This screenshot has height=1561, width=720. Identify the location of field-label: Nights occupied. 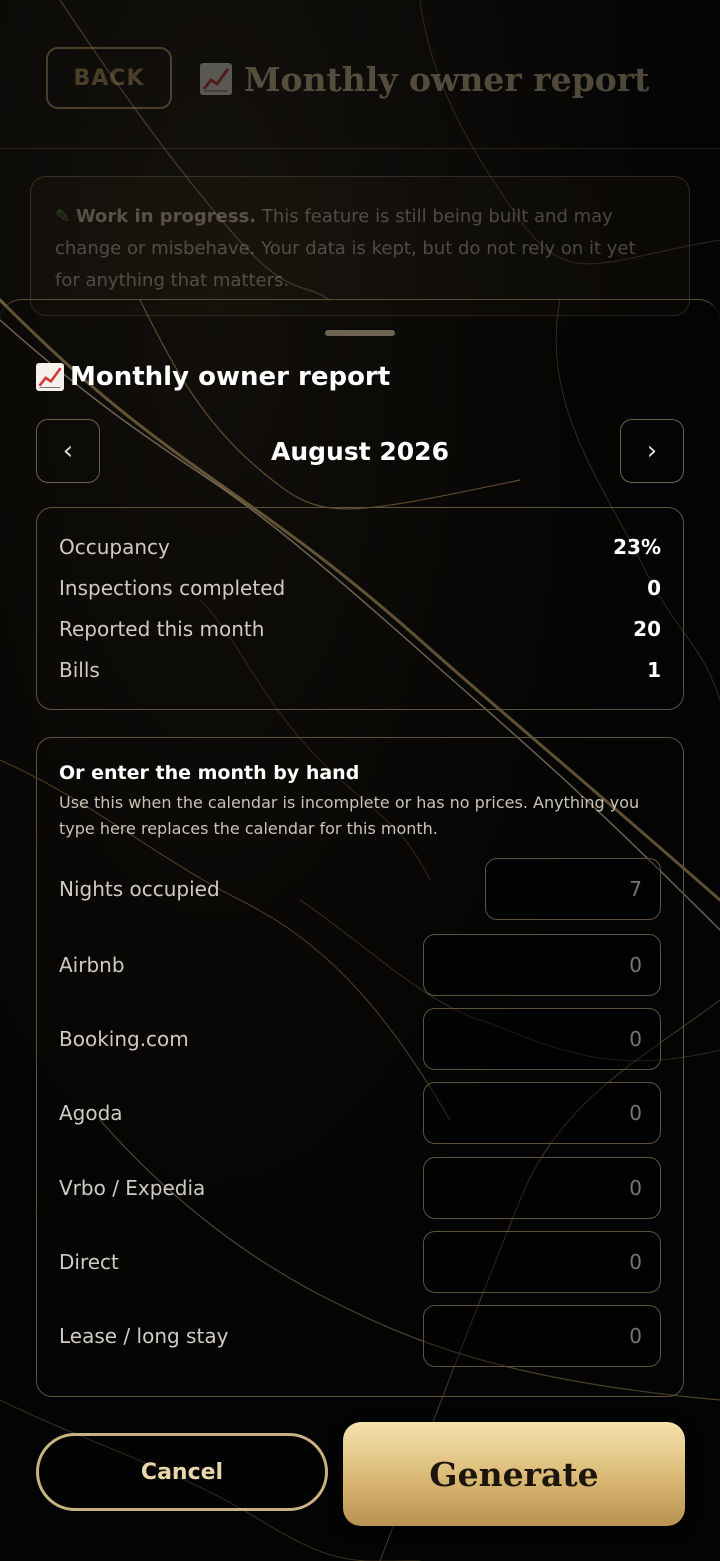
(139, 889).